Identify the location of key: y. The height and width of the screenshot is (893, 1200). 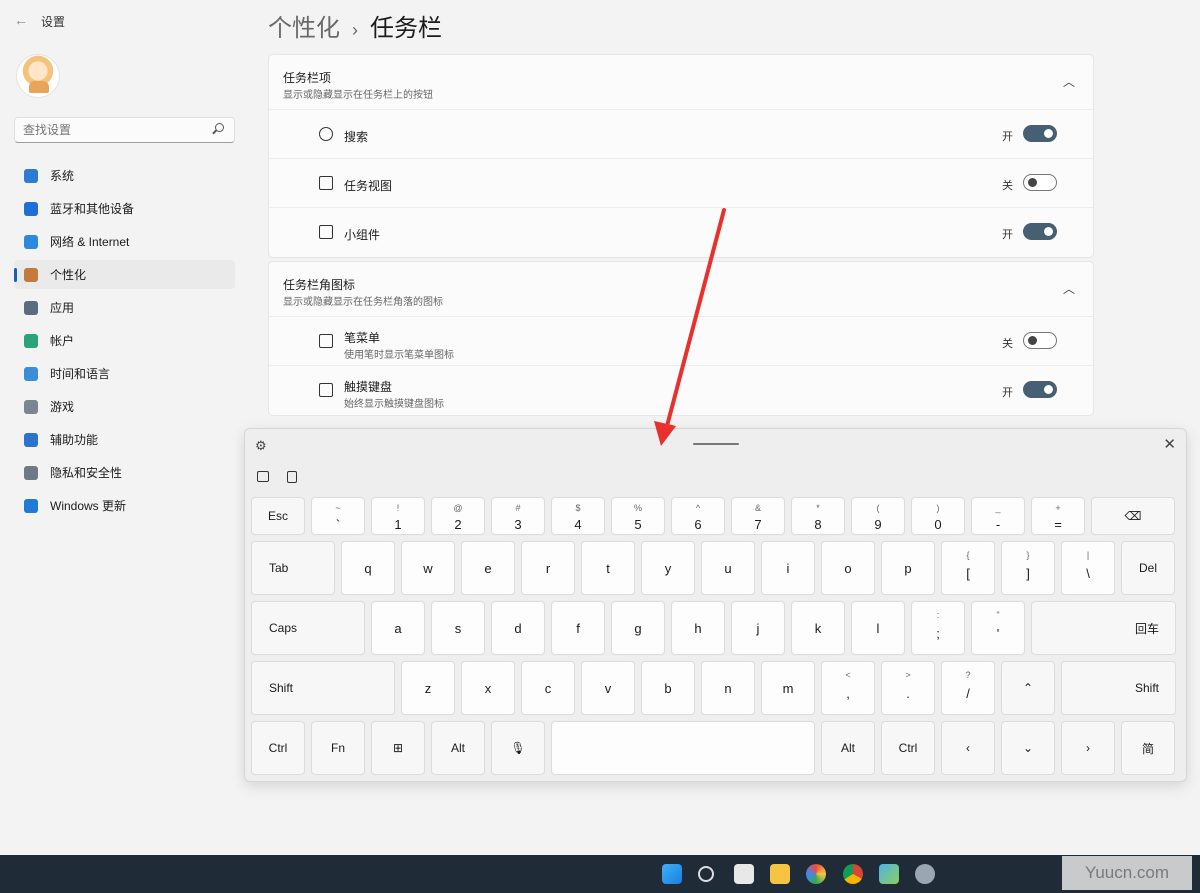
(668, 568).